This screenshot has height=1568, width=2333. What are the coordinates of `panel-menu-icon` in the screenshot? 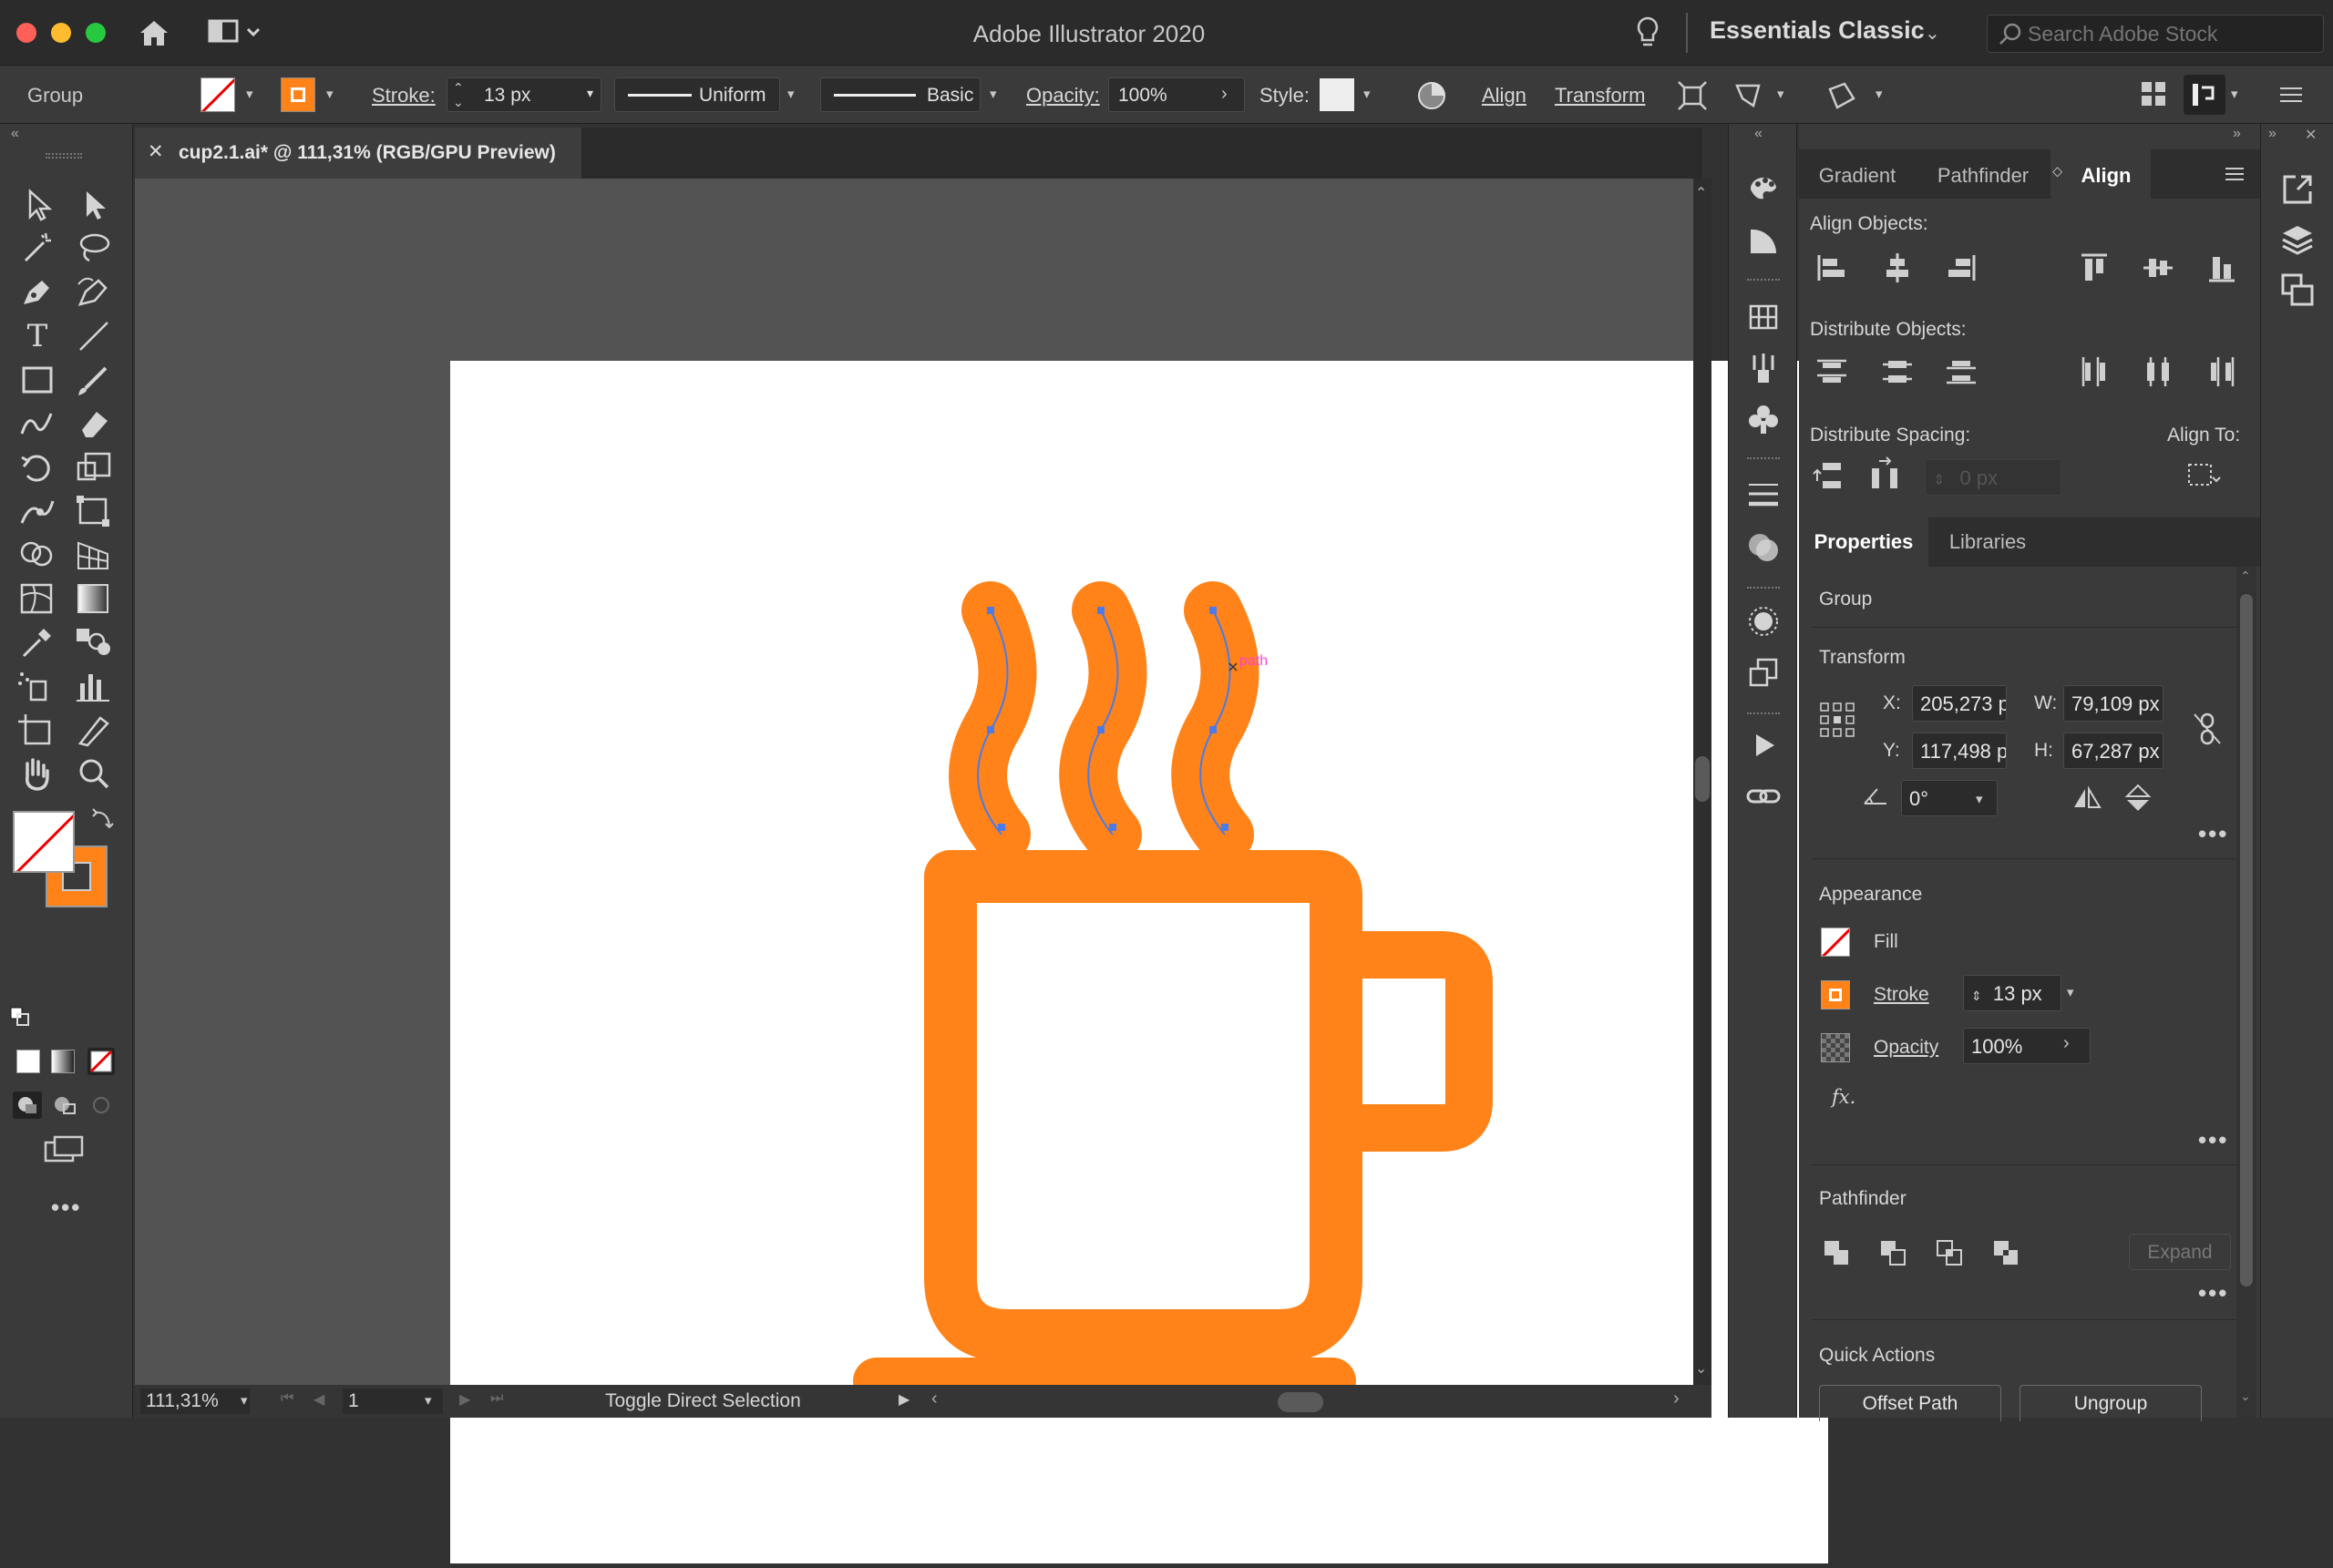 It's located at (2234, 174).